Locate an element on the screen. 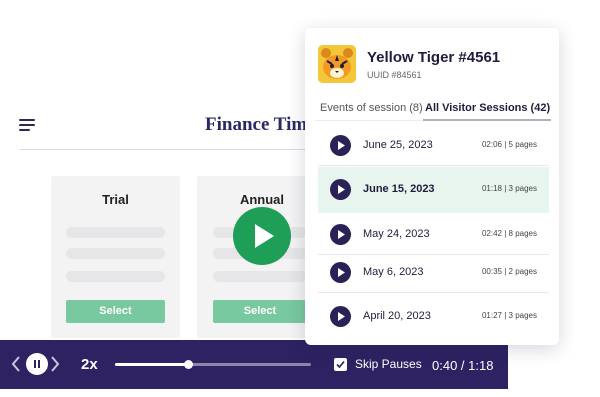  check-icon is located at coordinates (340, 364).